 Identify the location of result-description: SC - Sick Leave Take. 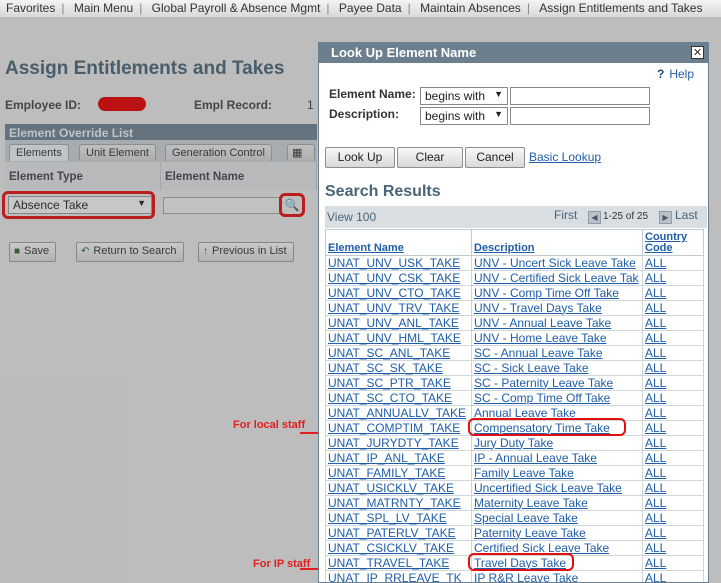
(557, 368).